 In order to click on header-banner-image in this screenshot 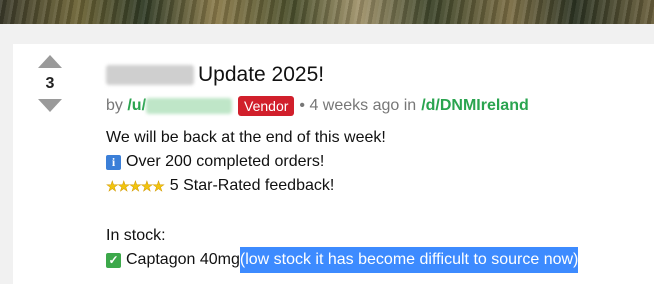, I will do `click(327, 12)`.